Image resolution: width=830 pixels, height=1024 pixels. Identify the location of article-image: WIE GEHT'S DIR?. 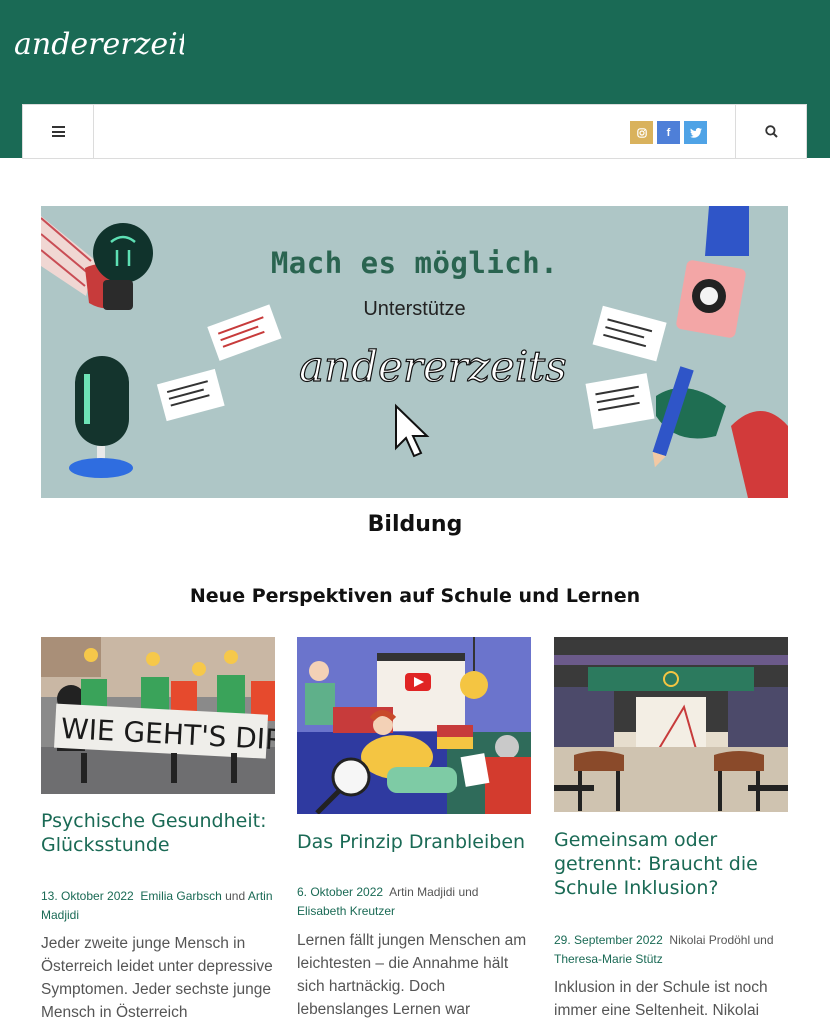
(158, 715).